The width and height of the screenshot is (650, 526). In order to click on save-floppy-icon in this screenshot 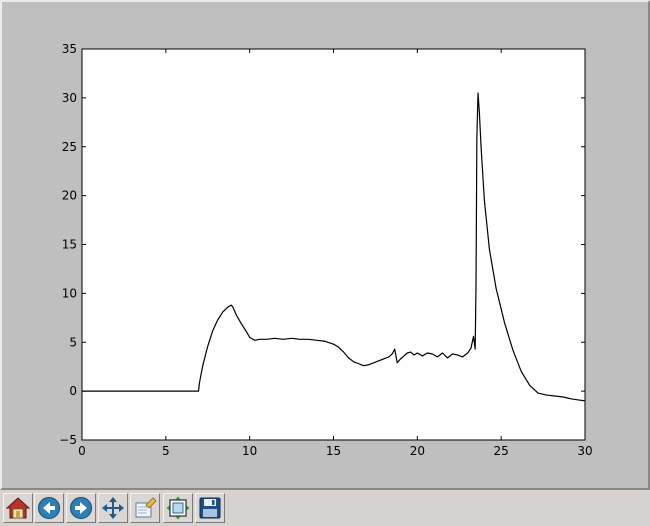, I will do `click(210, 508)`.